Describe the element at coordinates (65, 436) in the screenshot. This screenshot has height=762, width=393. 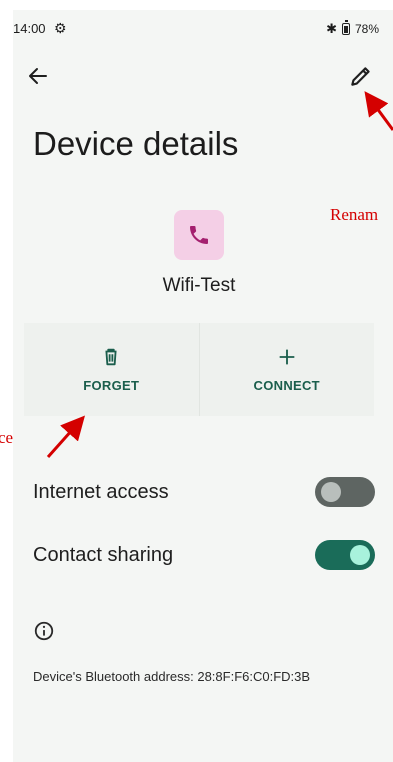
I see `forget-arrow` at that location.